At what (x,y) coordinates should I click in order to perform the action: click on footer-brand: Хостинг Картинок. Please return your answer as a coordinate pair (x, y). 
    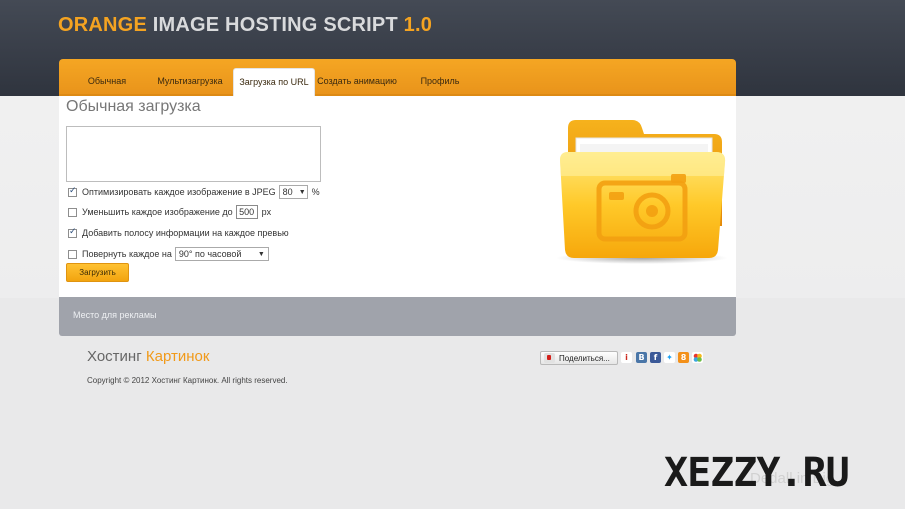
    Looking at the image, I should click on (148, 356).